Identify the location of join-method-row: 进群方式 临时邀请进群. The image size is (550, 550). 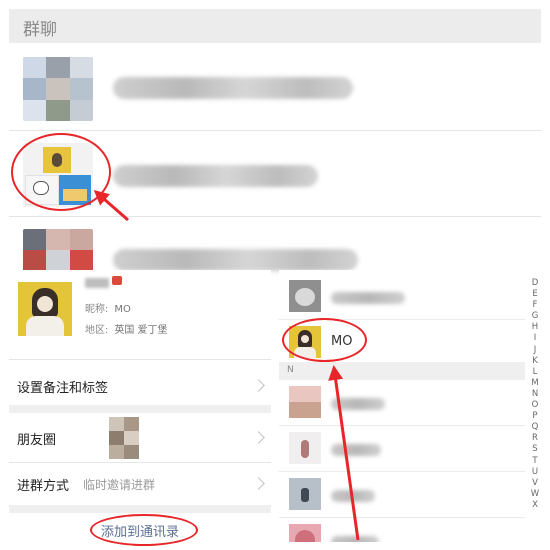
(140, 484).